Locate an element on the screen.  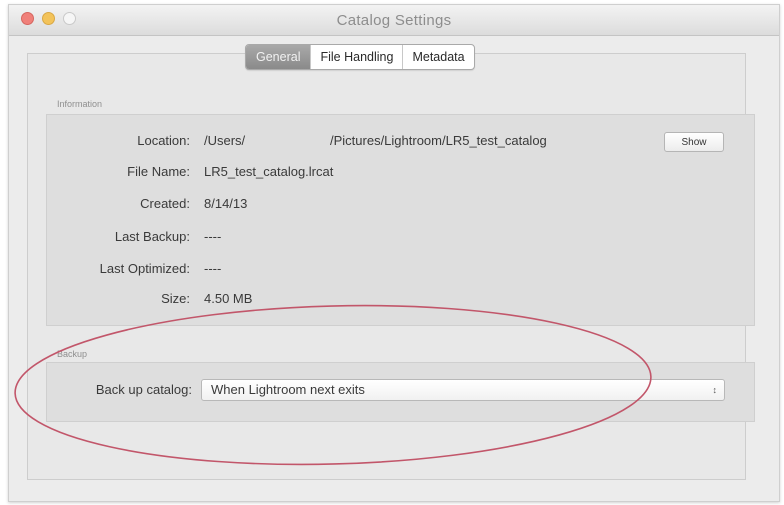
window-title: Catalog Settings is located at coordinates (394, 20).